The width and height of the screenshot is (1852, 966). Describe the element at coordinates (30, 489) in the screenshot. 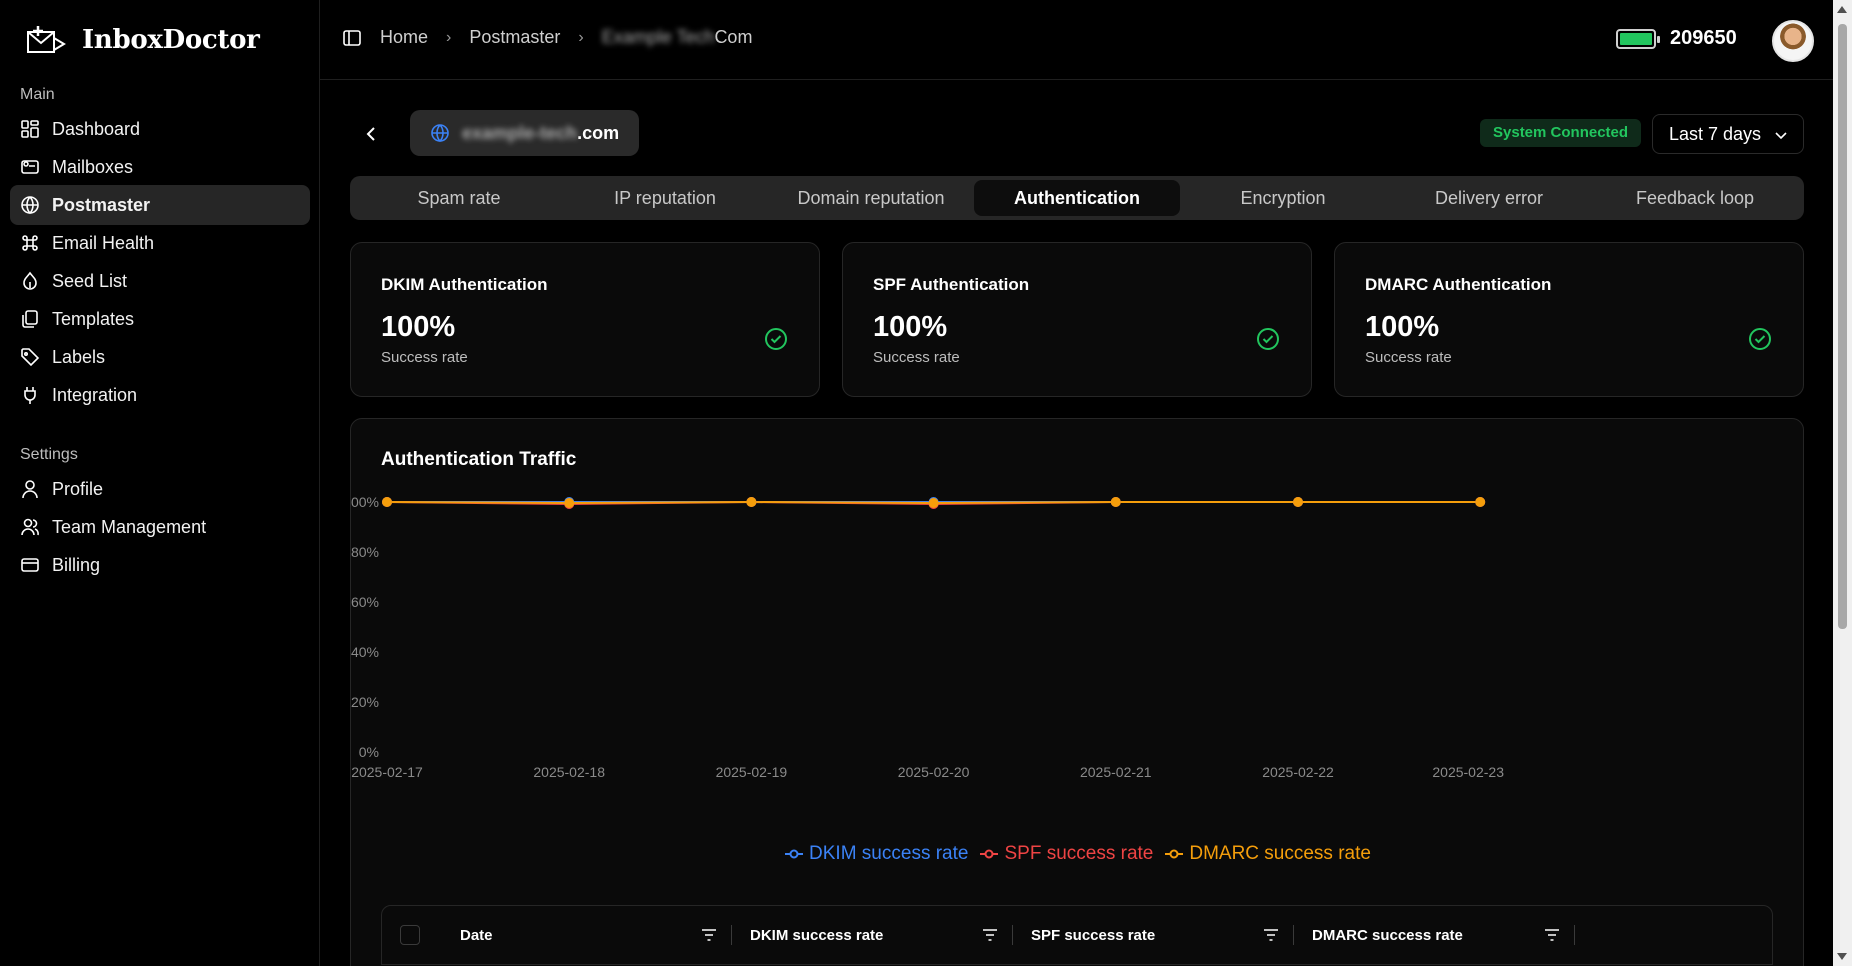

I see `user-icon` at that location.